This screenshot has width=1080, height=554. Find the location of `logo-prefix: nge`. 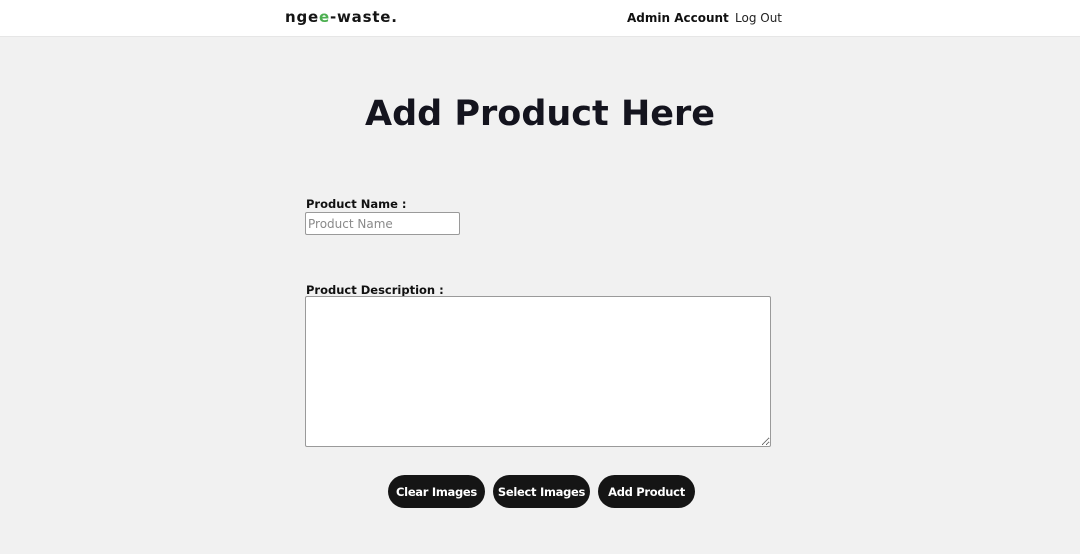

logo-prefix: nge is located at coordinates (302, 17).